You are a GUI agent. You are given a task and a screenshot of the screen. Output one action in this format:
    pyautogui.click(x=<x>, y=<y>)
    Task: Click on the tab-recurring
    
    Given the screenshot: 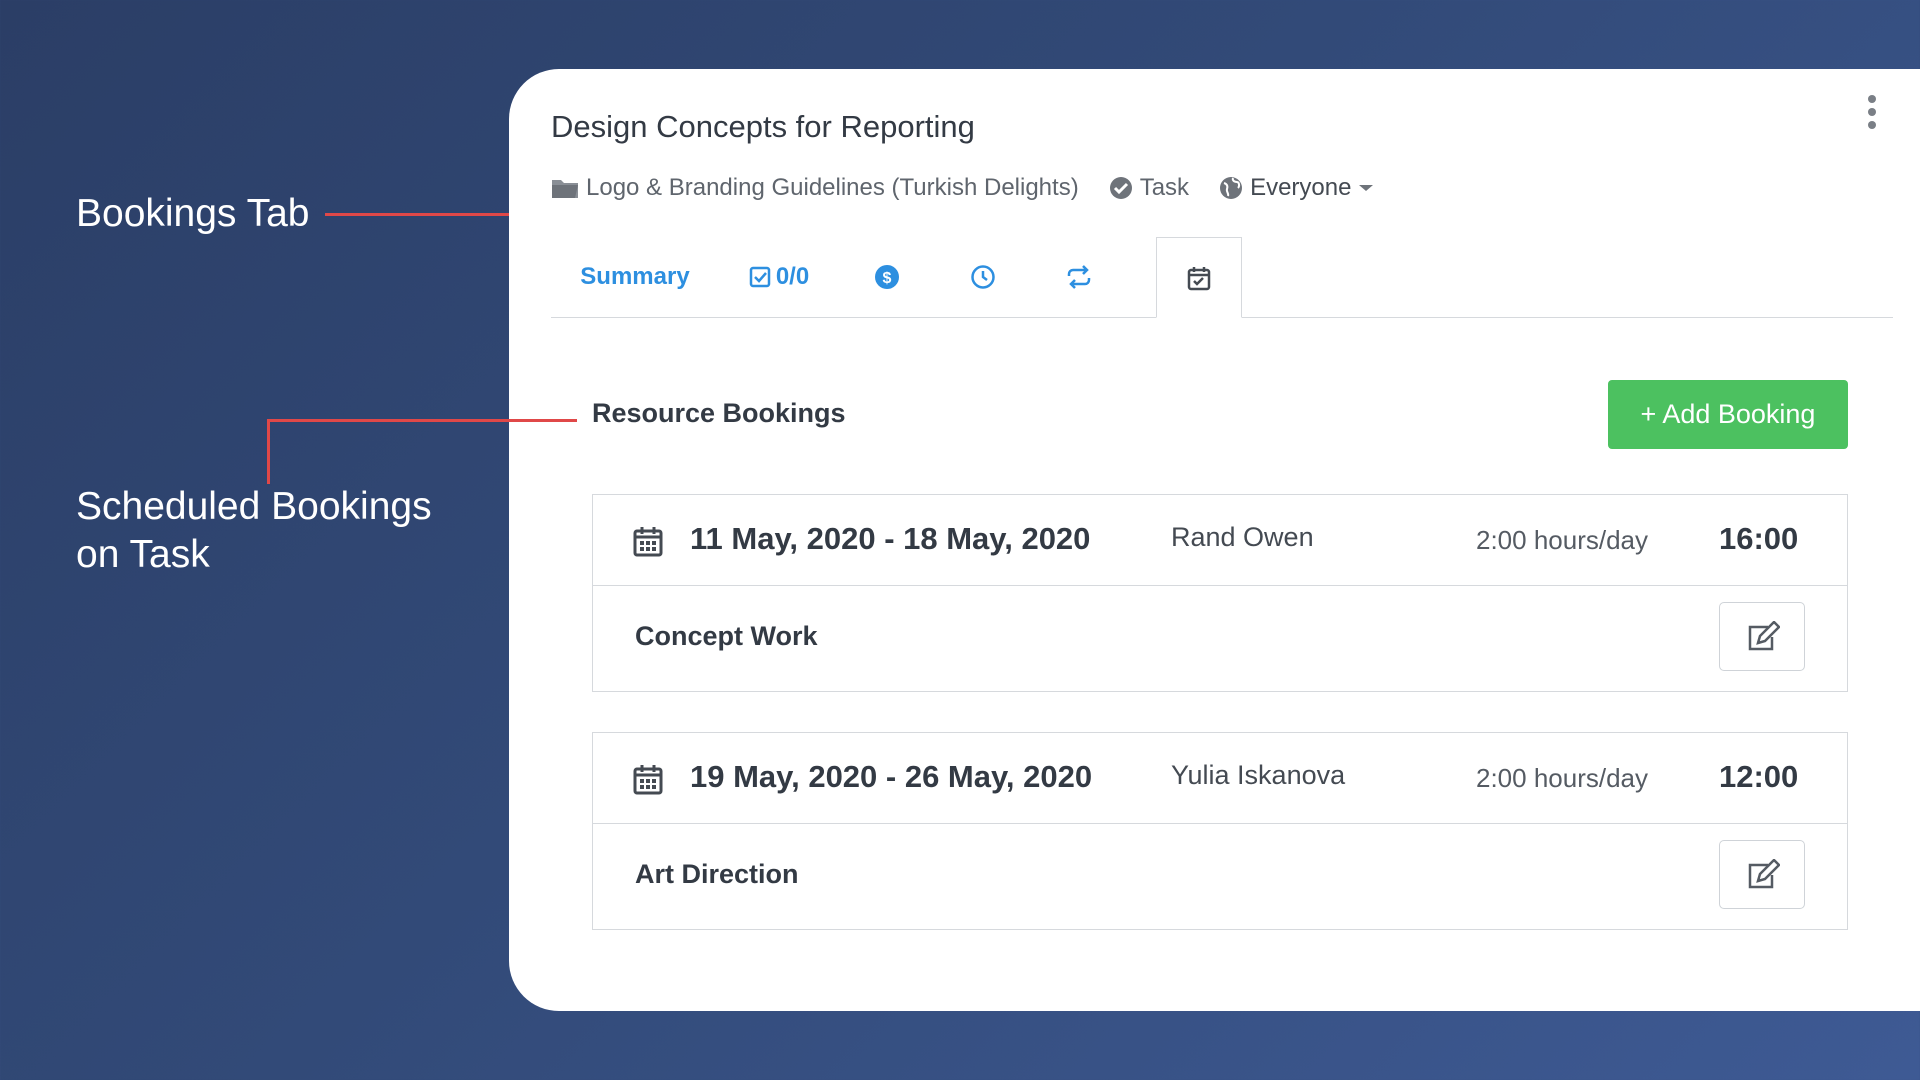 What is the action you would take?
    pyautogui.click(x=1079, y=277)
    